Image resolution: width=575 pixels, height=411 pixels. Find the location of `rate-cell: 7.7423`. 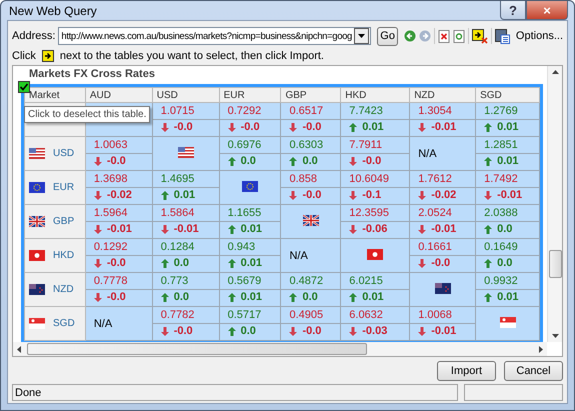

rate-cell: 7.7423 is located at coordinates (375, 111).